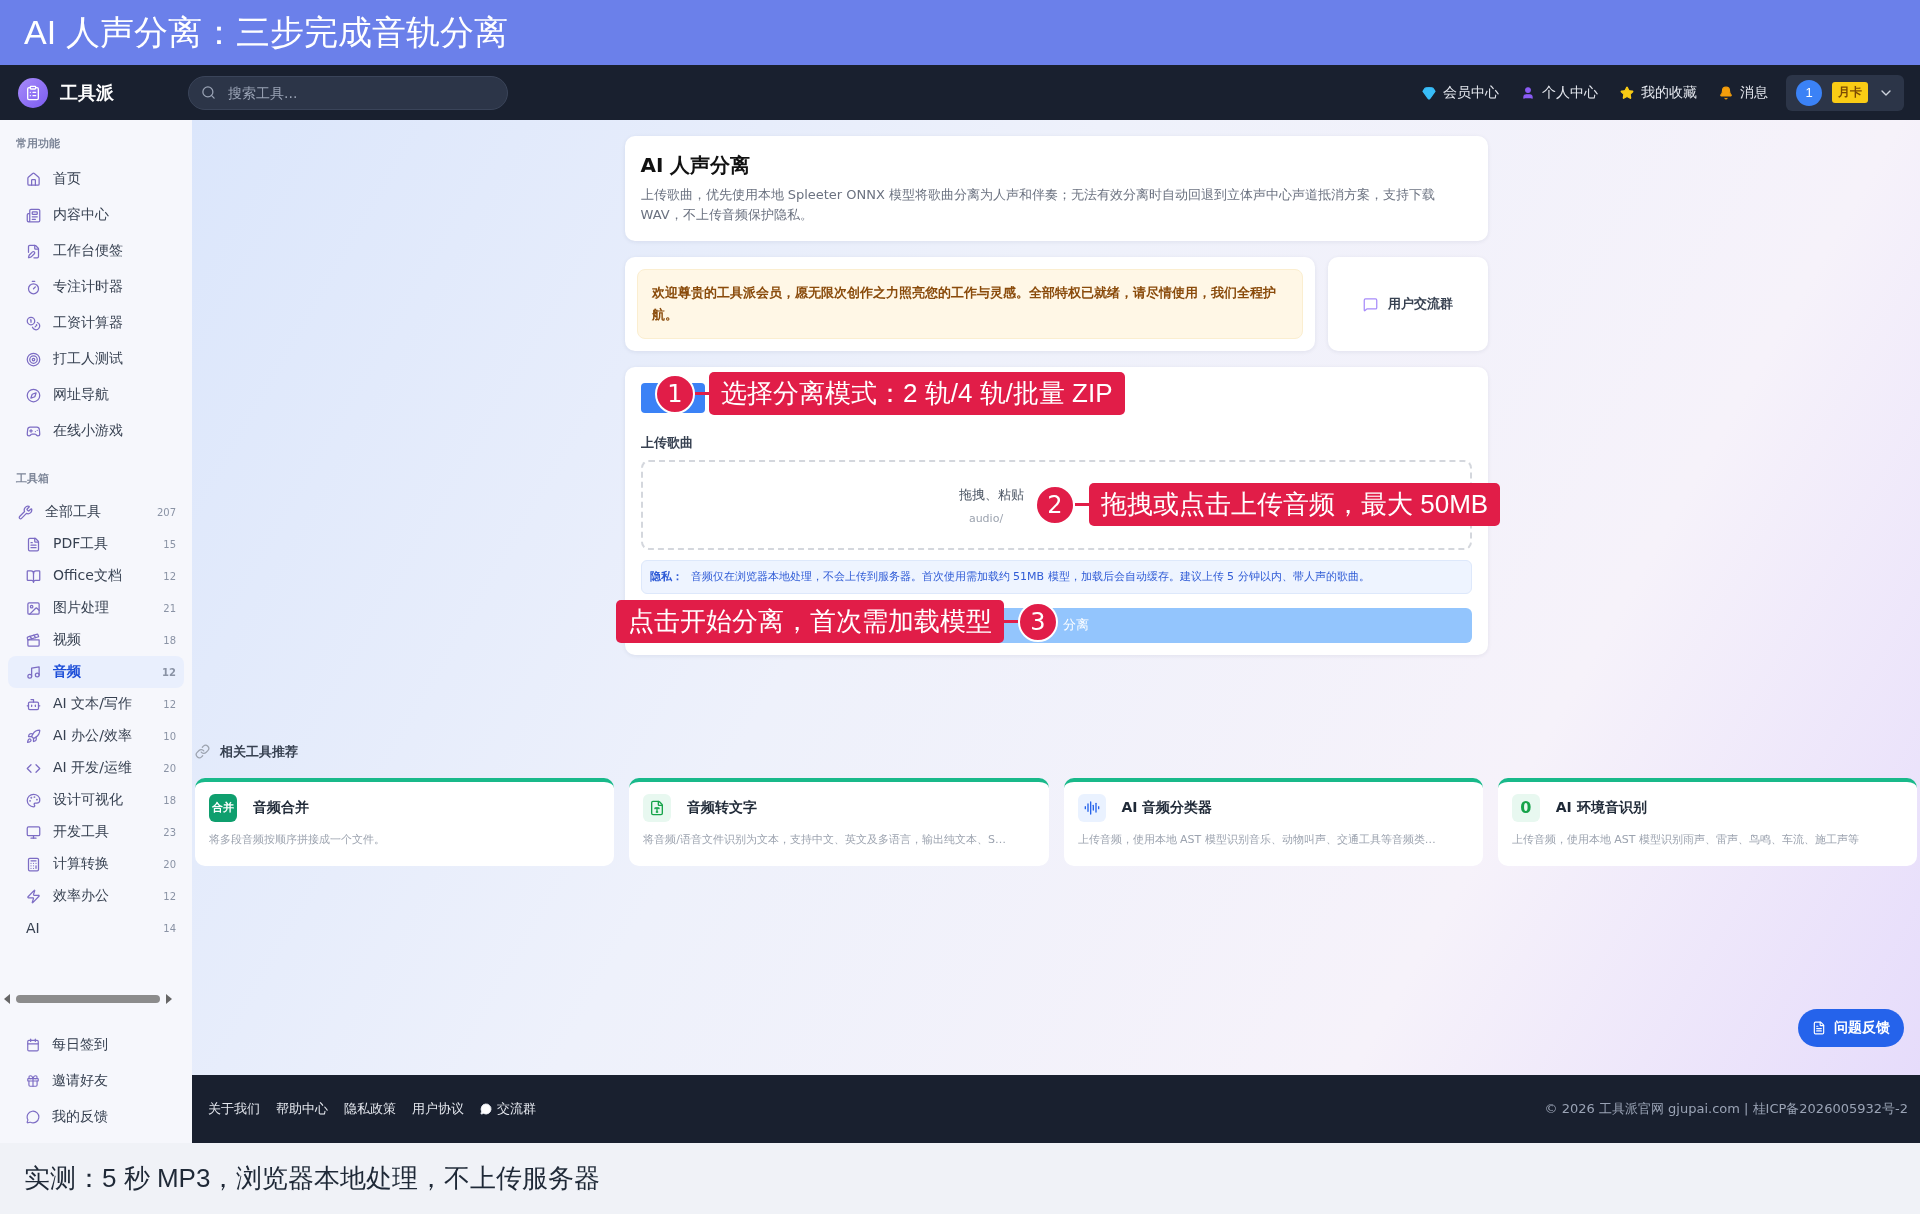 This screenshot has width=1920, height=1214. Describe the element at coordinates (667, 443) in the screenshot. I see `upload-label: 上传歌曲` at that location.